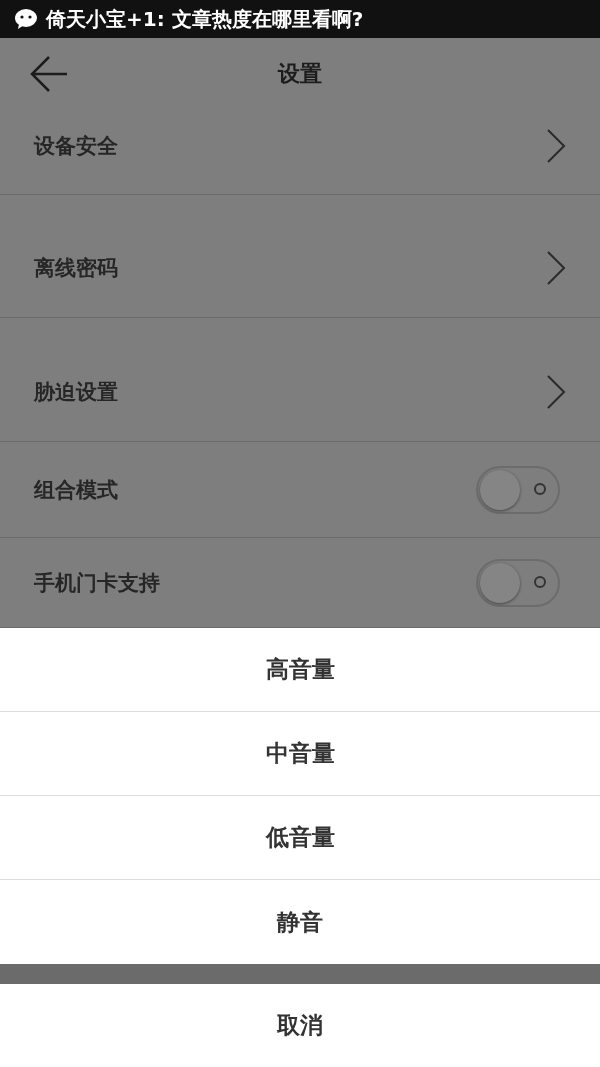  What do you see at coordinates (300, 152) in the screenshot?
I see `settings-row: 设备安全` at bounding box center [300, 152].